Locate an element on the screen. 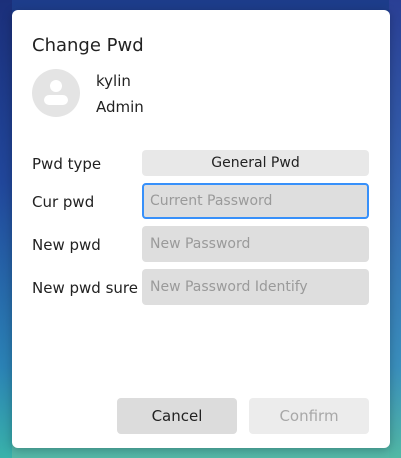  confirm-button: Confirm is located at coordinates (309, 416).